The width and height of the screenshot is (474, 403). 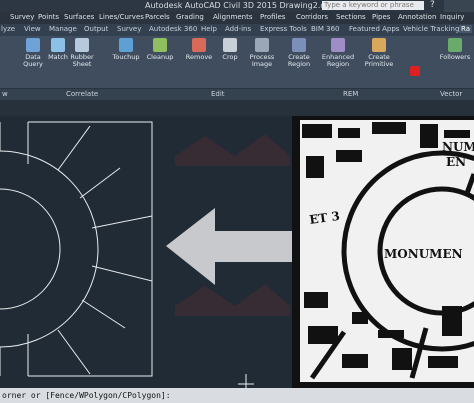 I want to click on create-region-button: Create Region, so click(x=299, y=53).